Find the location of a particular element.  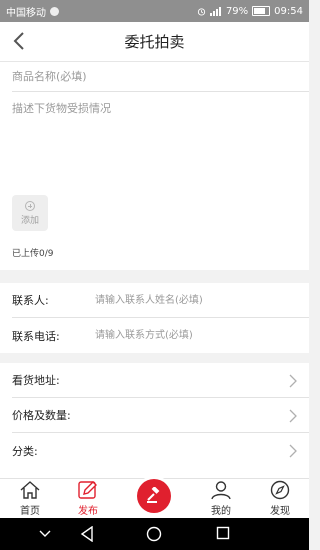

tab-home: 首页 is located at coordinates (30, 499).